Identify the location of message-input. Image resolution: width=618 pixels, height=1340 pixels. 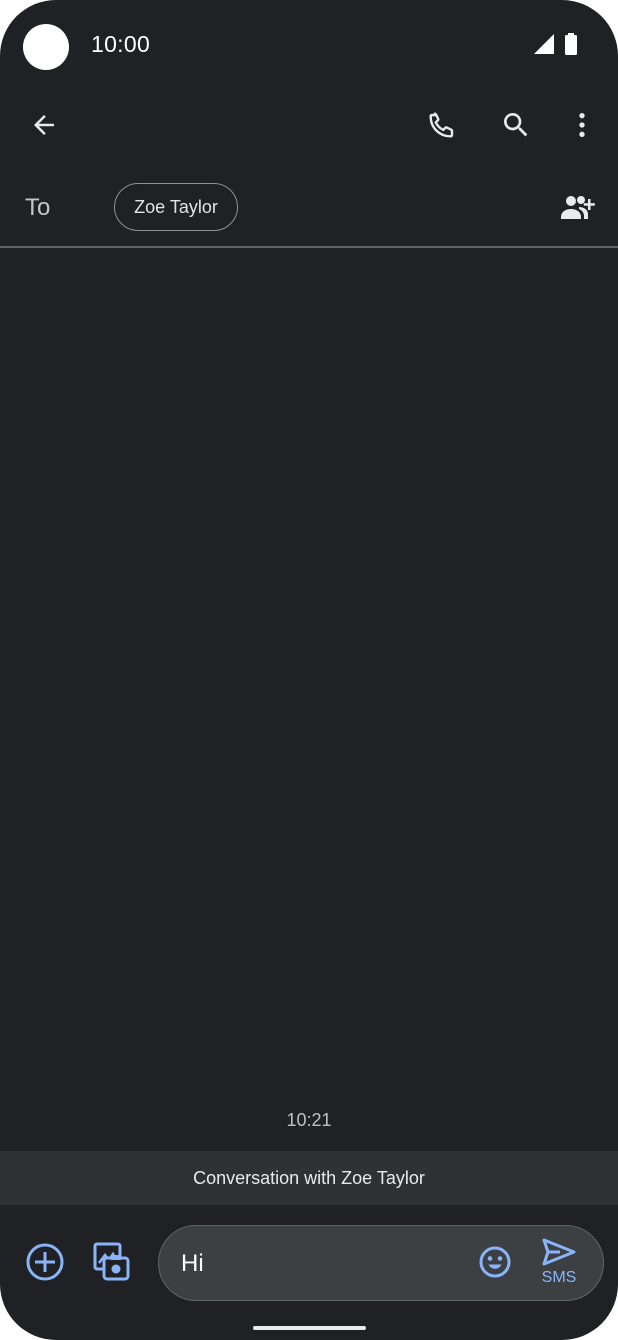
(316, 1264).